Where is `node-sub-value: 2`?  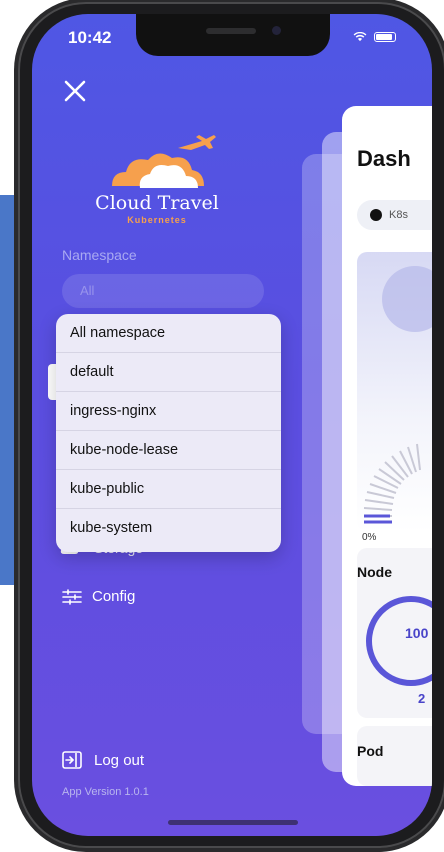
node-sub-value: 2 is located at coordinates (422, 698).